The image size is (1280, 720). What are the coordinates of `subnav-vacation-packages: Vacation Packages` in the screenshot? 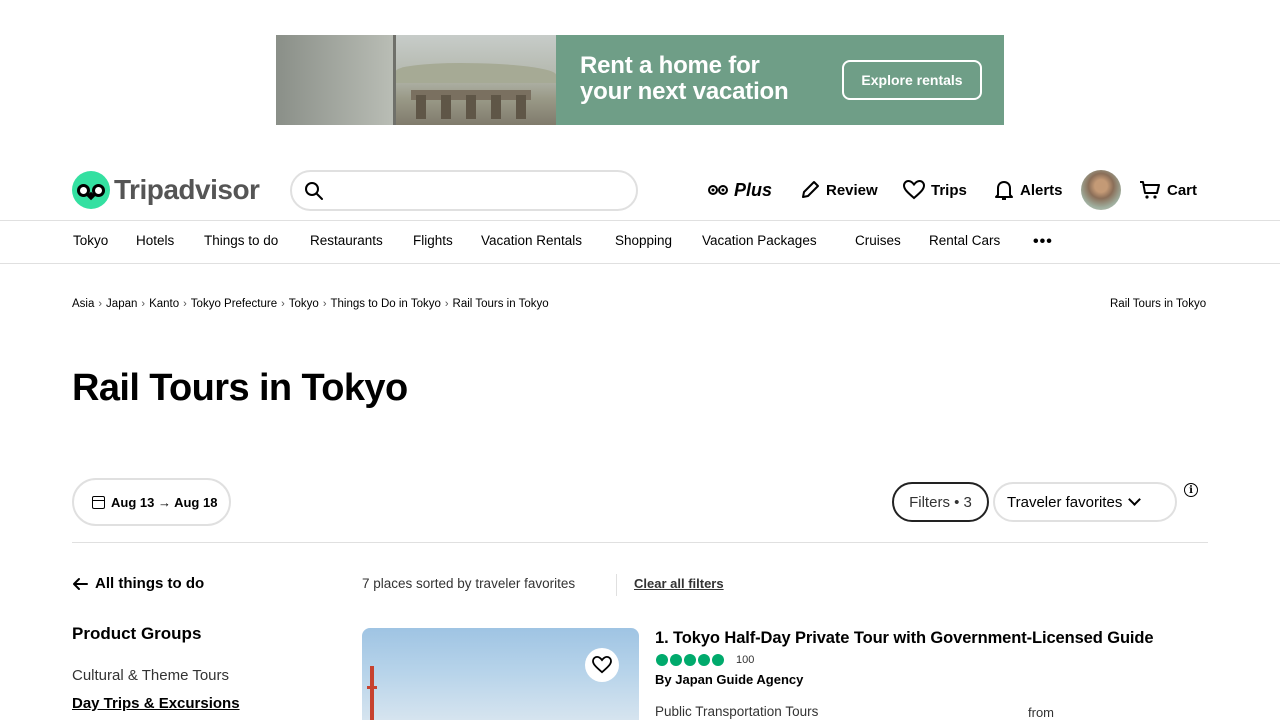 It's located at (759, 240).